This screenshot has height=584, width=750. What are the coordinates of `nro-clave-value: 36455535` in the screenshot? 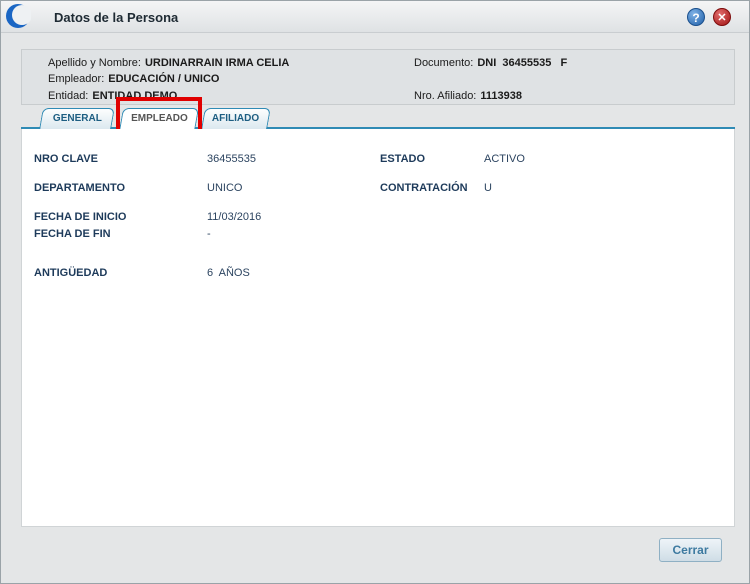 It's located at (231, 159).